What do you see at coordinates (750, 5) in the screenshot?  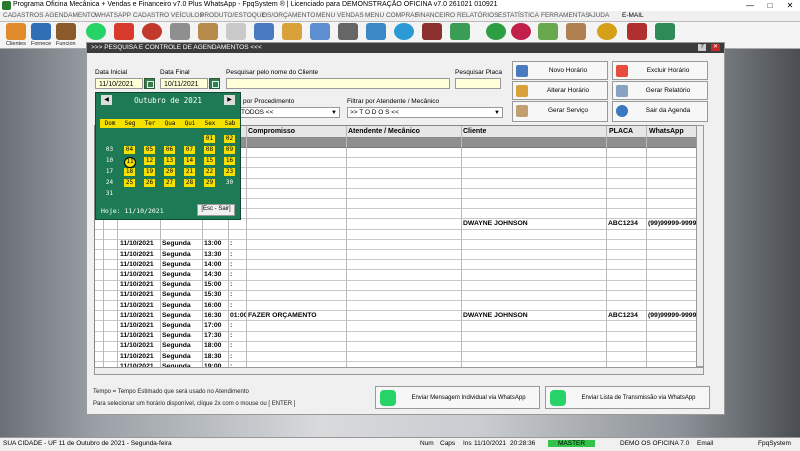 I see `minimize-icon: —` at bounding box center [750, 5].